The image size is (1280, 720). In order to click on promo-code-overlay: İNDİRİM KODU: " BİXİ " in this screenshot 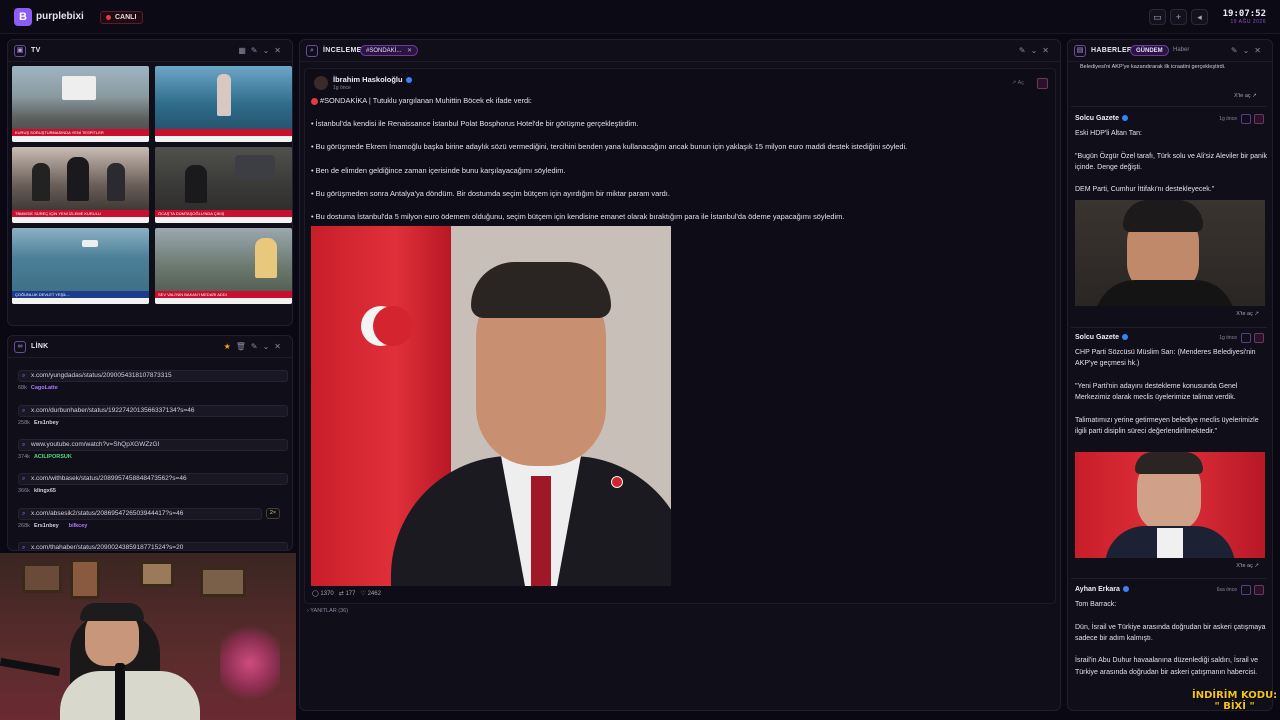, I will do `click(1234, 701)`.